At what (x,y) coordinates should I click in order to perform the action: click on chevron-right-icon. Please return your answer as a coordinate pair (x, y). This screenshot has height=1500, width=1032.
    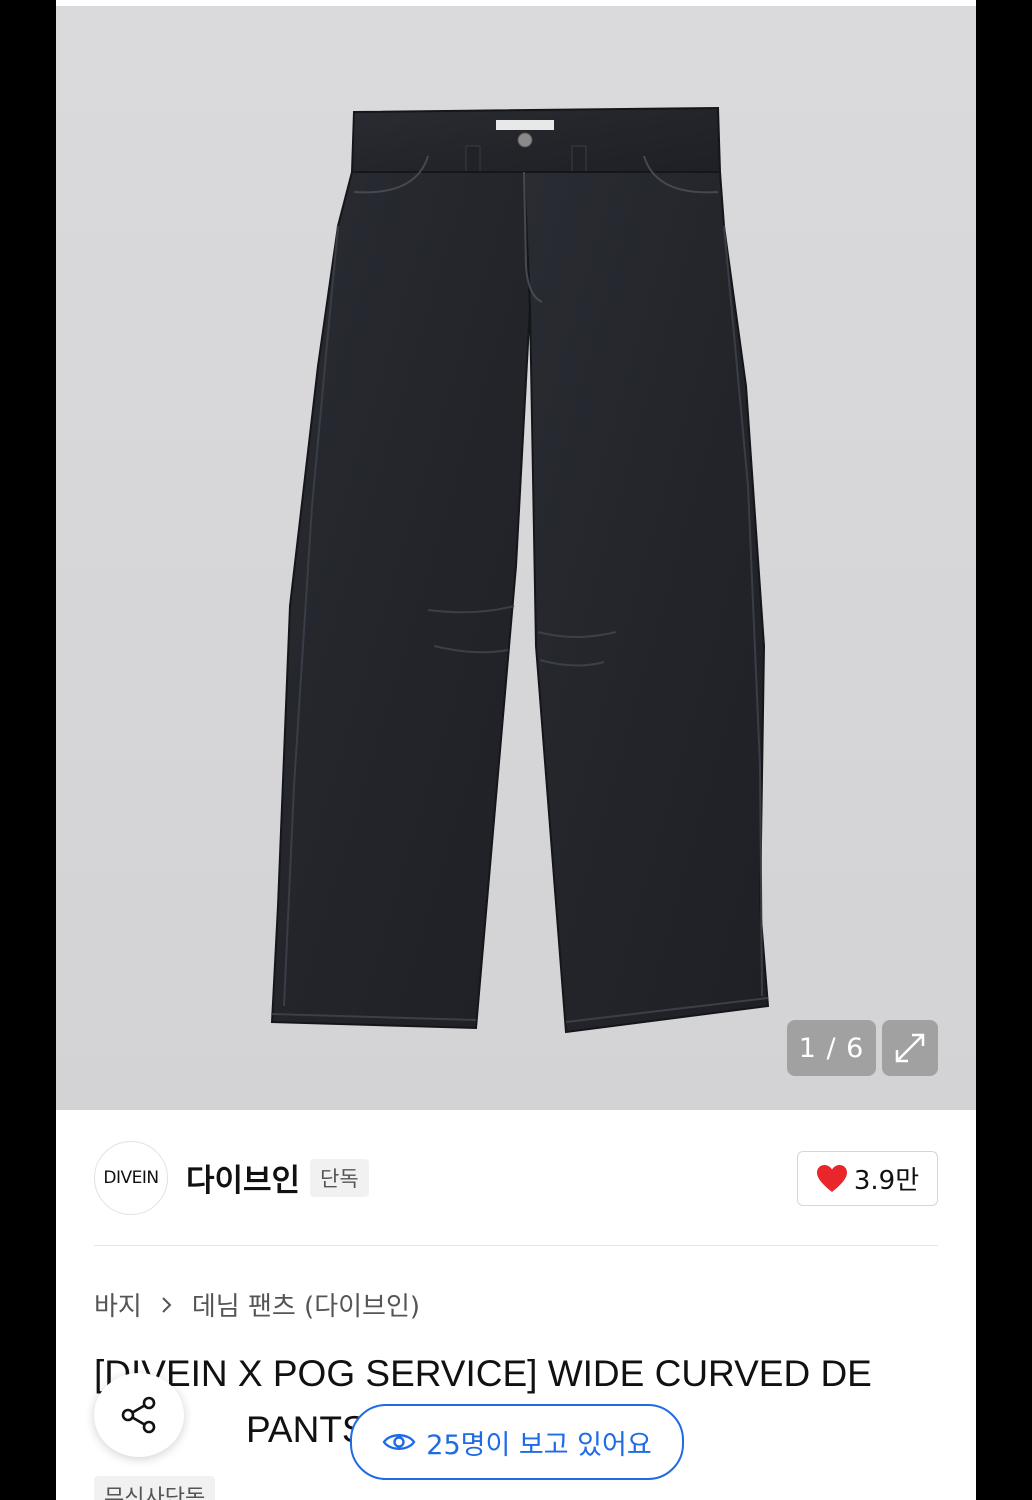
    Looking at the image, I should click on (167, 1304).